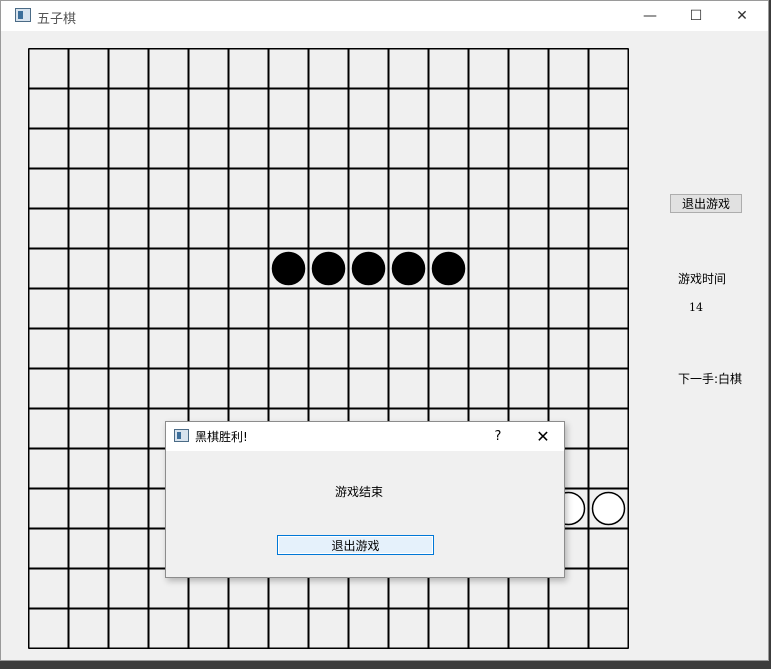 The image size is (771, 669). What do you see at coordinates (221, 437) in the screenshot?
I see `dialog-title: 黑棋胜利!` at bounding box center [221, 437].